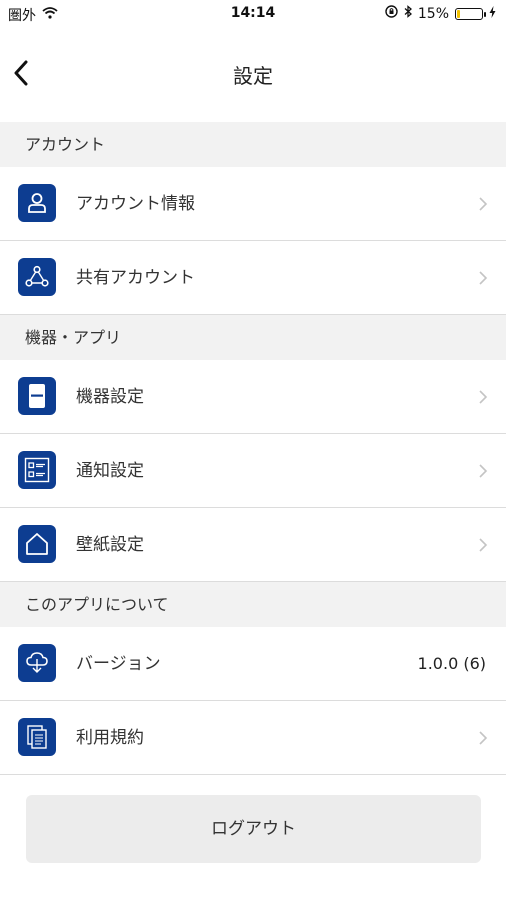 The height and width of the screenshot is (900, 506). I want to click on notification-list-icon, so click(37, 470).